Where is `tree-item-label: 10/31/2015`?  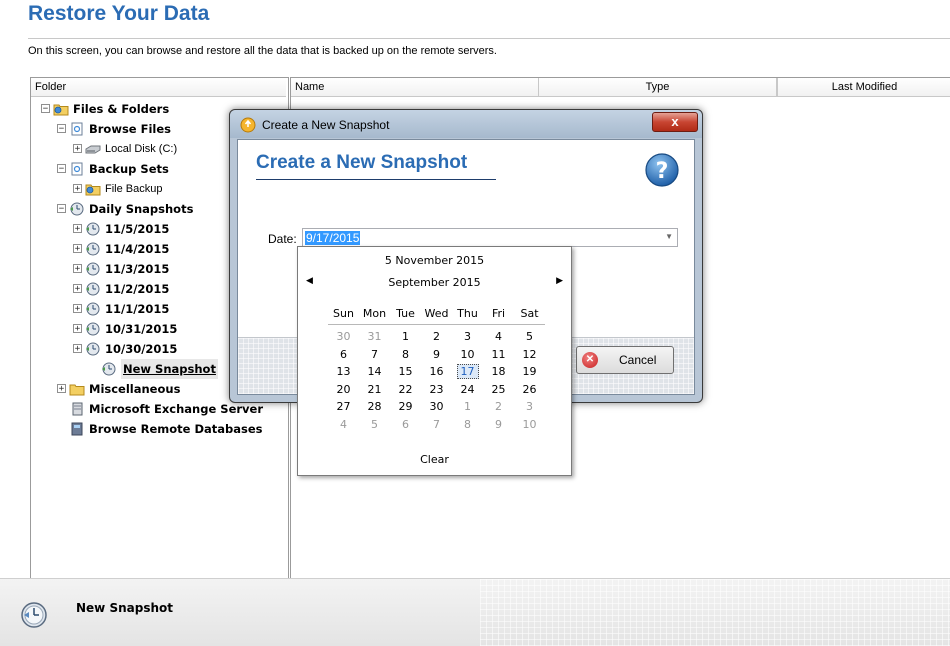
tree-item-label: 10/31/2015 is located at coordinates (141, 328).